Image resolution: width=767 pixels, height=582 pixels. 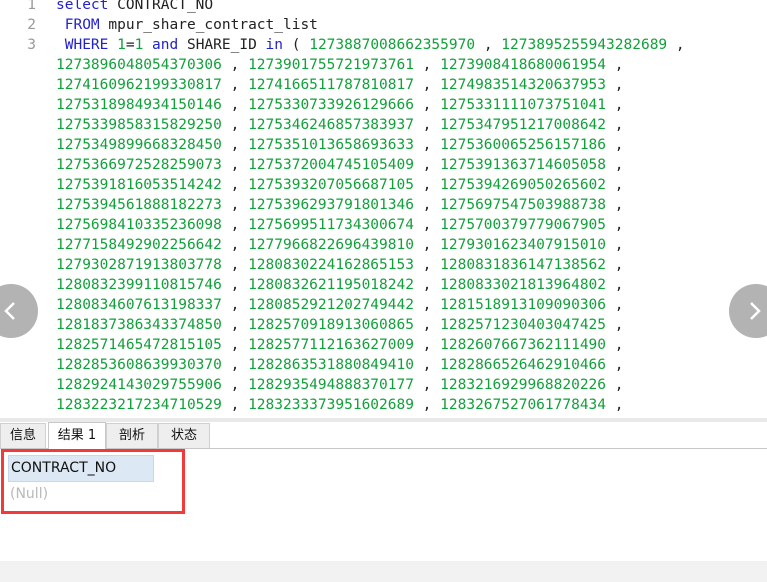 I want to click on share-id-value: 1283233373951602689, so click(x=331, y=405).